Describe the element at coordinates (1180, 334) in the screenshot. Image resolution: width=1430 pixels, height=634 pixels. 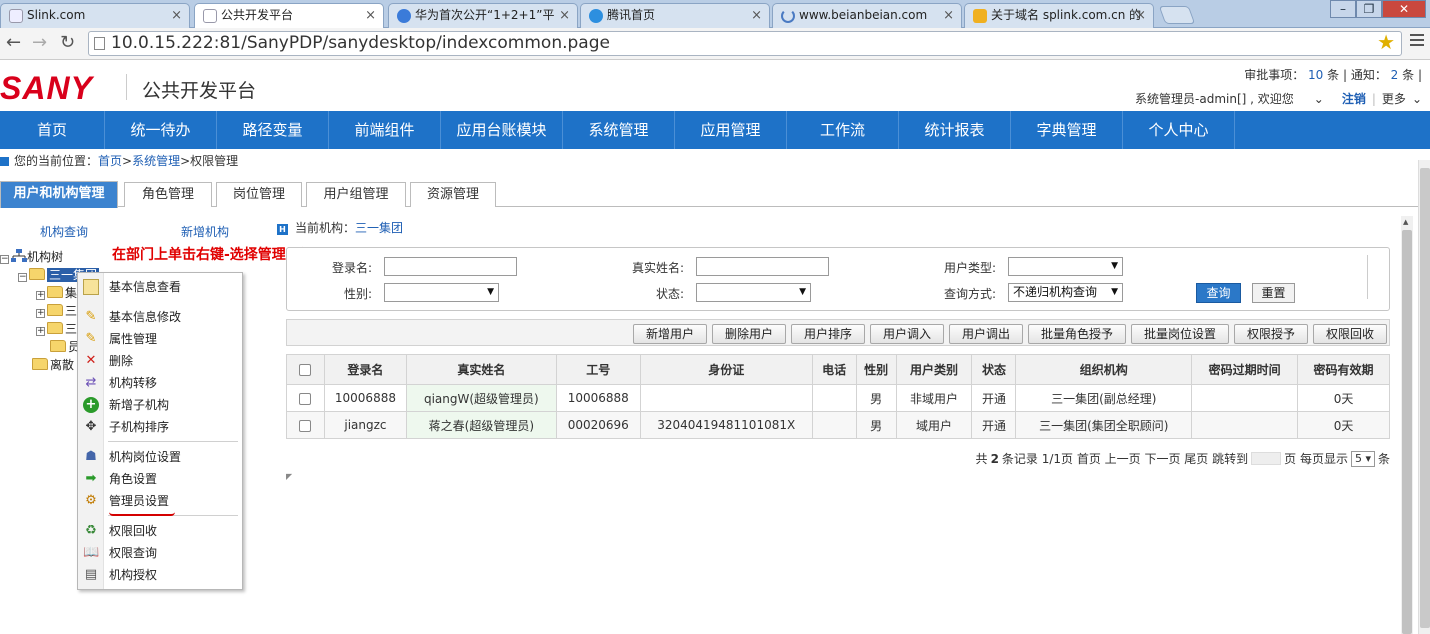
I see `batch-position-button: 批量岗位设置` at that location.